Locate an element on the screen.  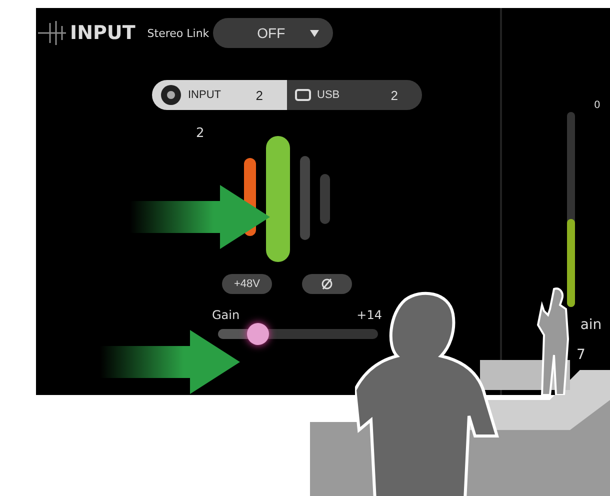
gain-reading: +14 is located at coordinates (369, 315).